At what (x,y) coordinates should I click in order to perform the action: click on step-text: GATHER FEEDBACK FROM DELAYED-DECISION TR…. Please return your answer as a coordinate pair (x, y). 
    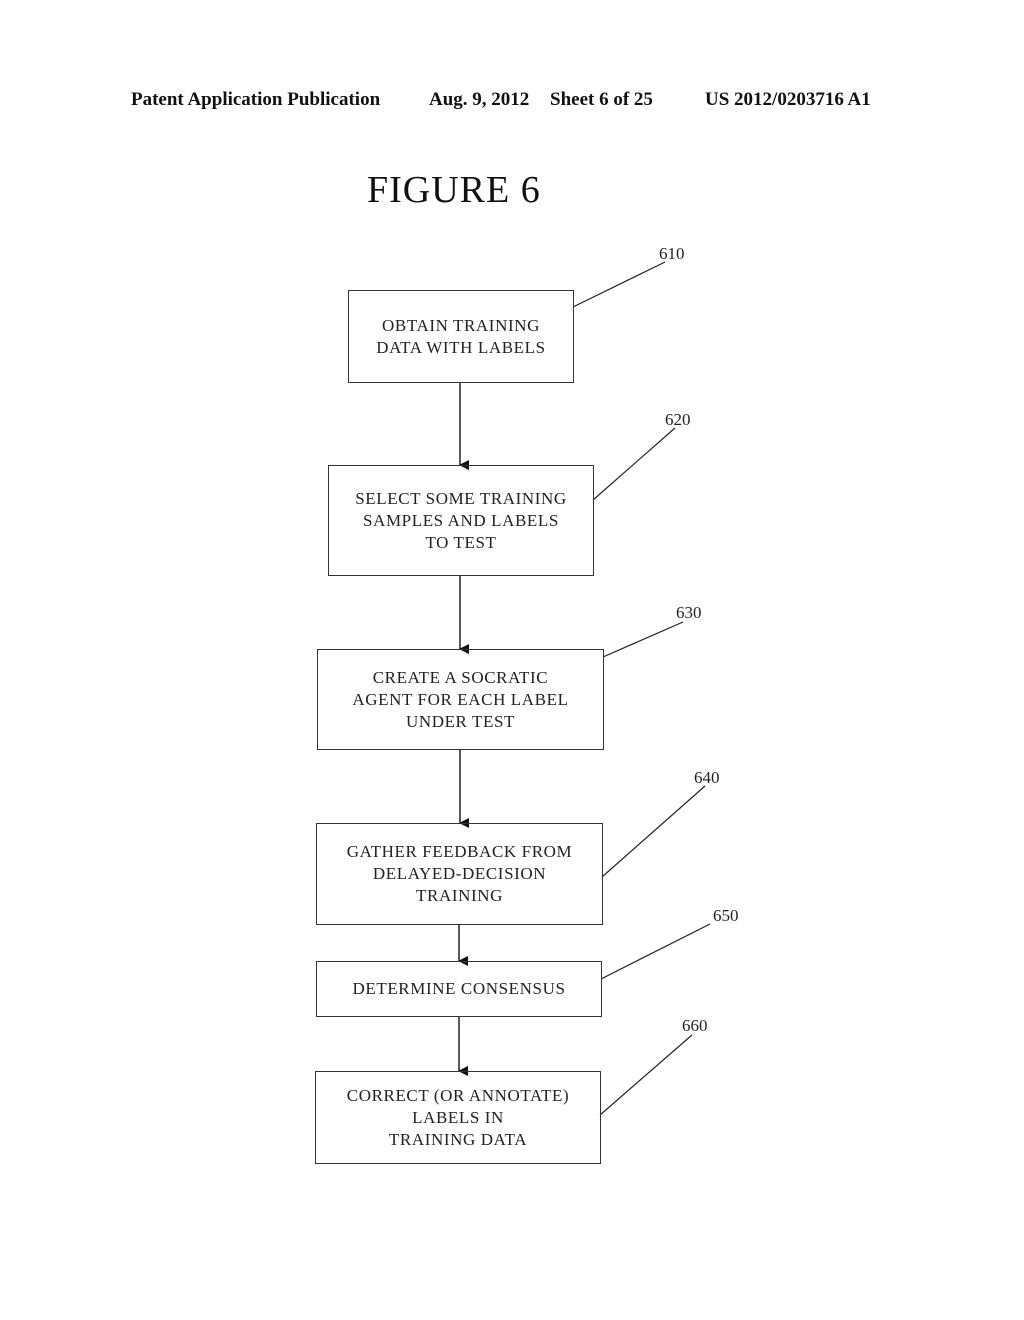
    Looking at the image, I should click on (459, 873).